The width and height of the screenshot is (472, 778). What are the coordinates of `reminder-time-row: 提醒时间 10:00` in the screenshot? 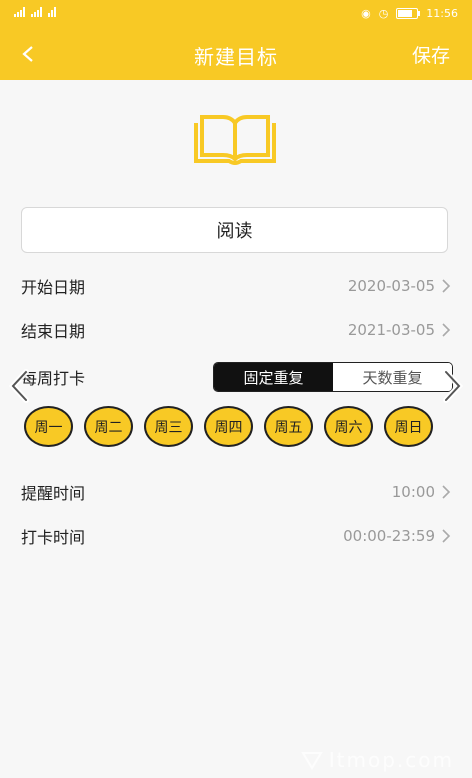 It's located at (236, 492).